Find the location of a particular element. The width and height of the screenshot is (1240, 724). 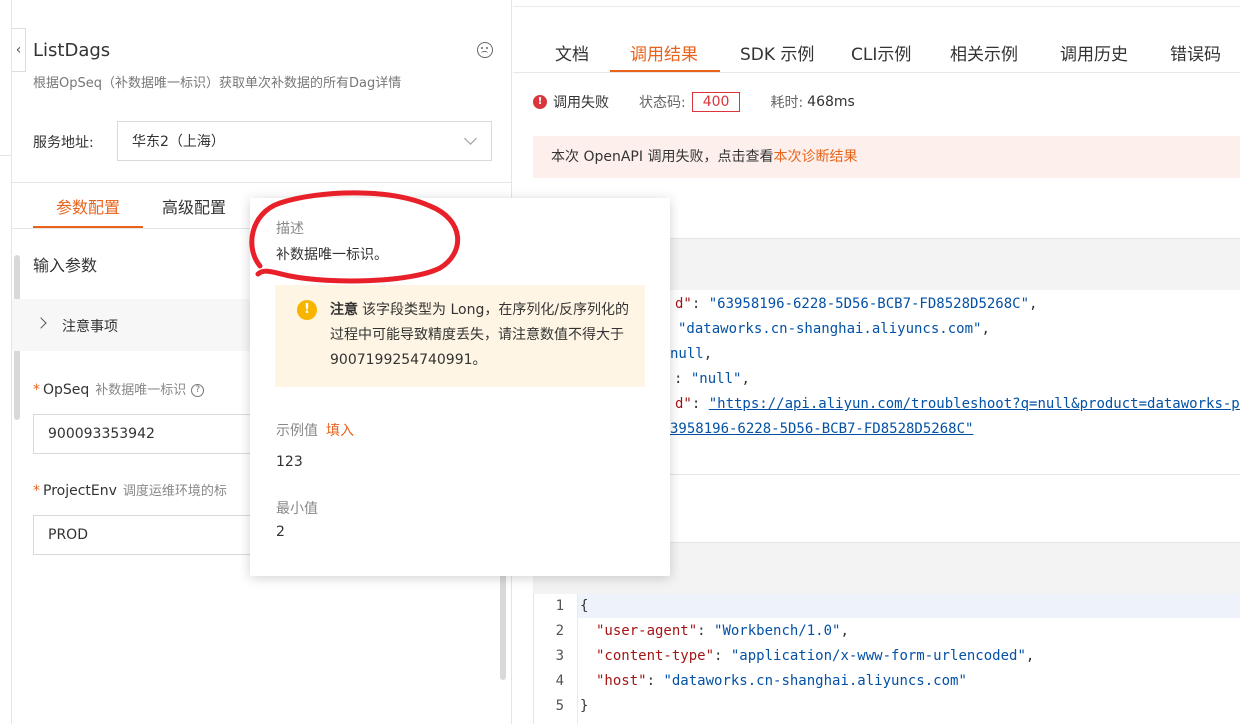

chevron-right-icon is located at coordinates (41, 323).